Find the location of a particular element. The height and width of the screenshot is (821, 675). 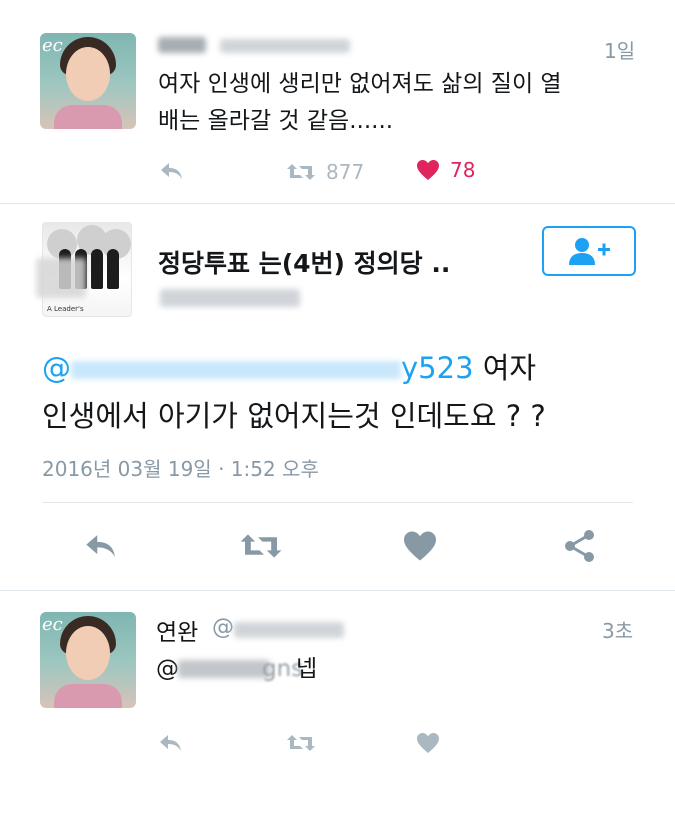

tweet-text-line-1: @ y523 여자 is located at coordinates (289, 368).